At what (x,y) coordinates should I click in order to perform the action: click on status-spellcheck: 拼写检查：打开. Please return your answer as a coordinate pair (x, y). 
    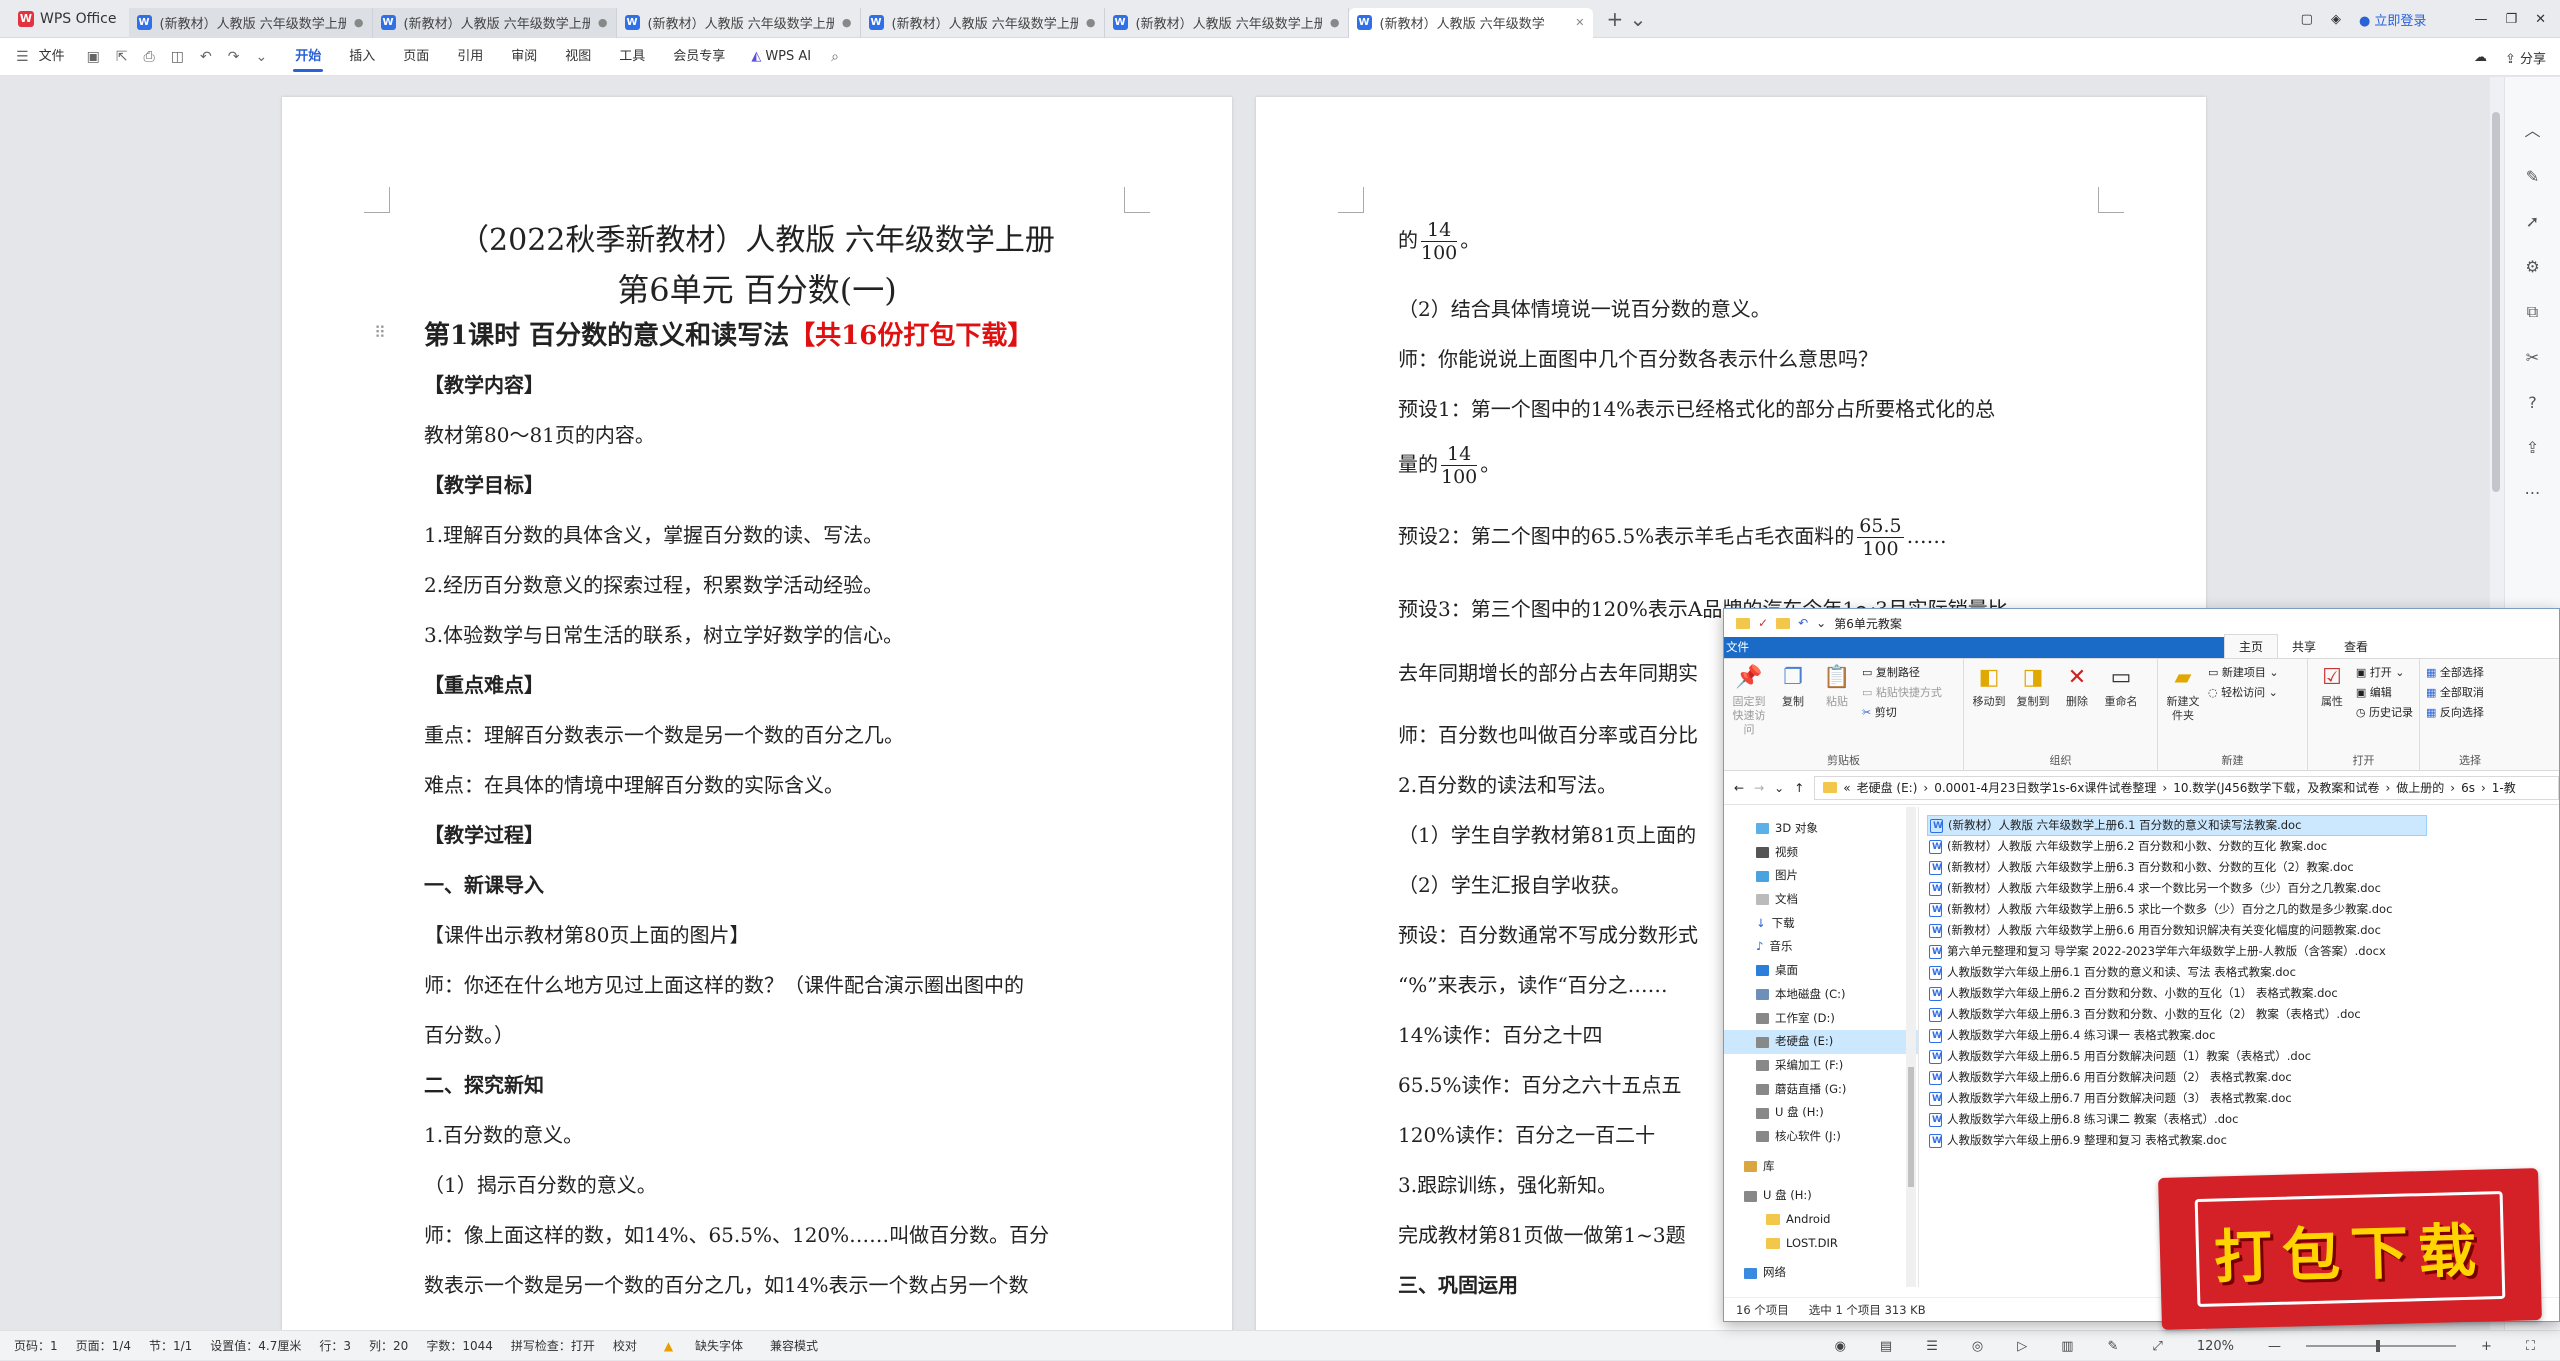
    Looking at the image, I should click on (553, 1345).